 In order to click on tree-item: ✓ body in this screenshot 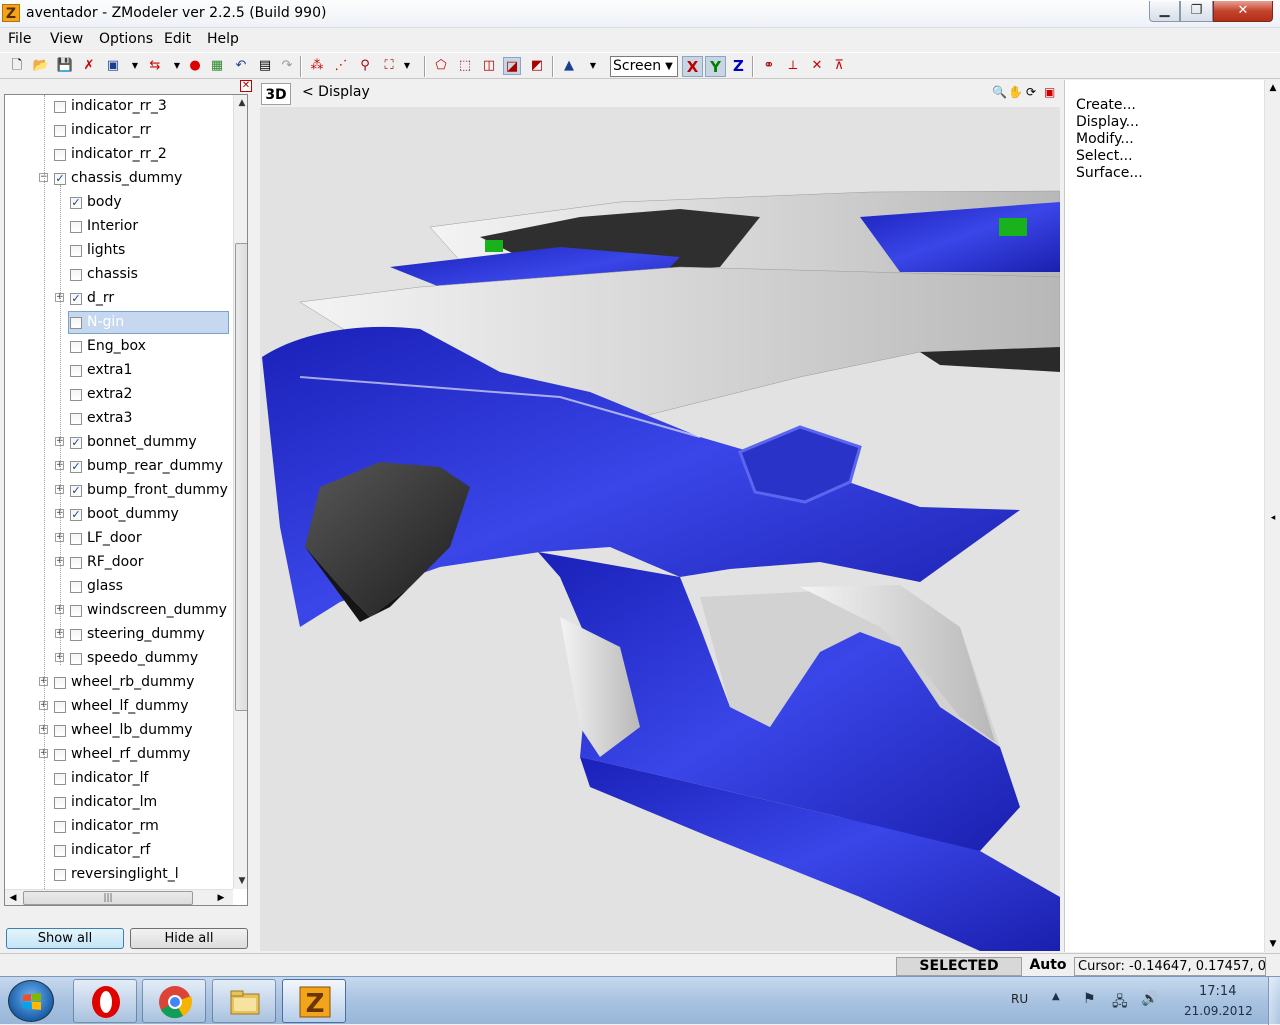, I will do `click(118, 203)`.